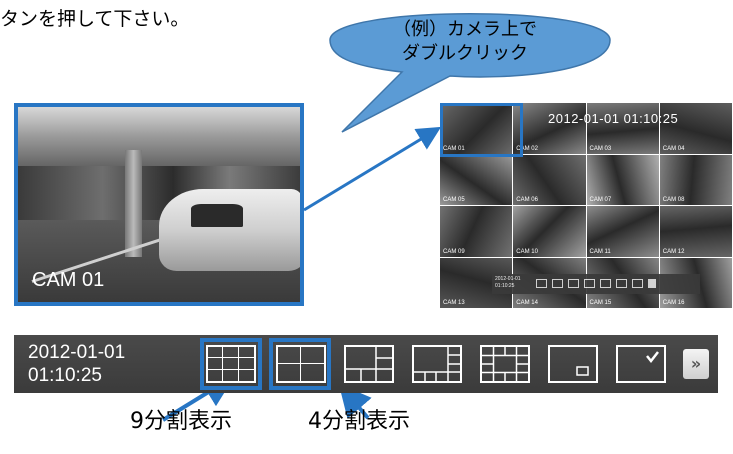  What do you see at coordinates (65, 375) in the screenshot?
I see `toolbar-time: 01:10:25` at bounding box center [65, 375].